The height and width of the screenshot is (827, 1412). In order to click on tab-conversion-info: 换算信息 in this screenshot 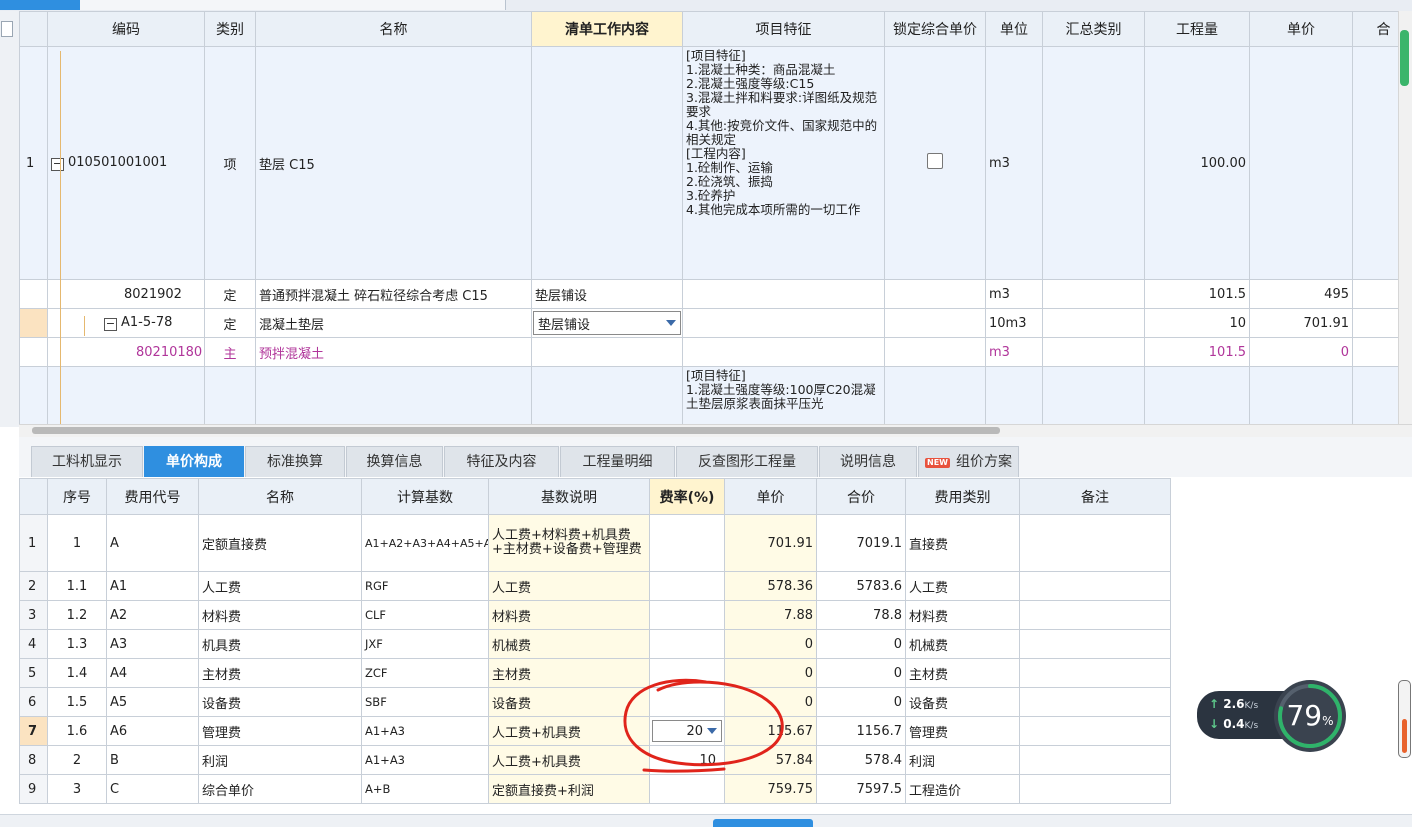, I will do `click(394, 461)`.